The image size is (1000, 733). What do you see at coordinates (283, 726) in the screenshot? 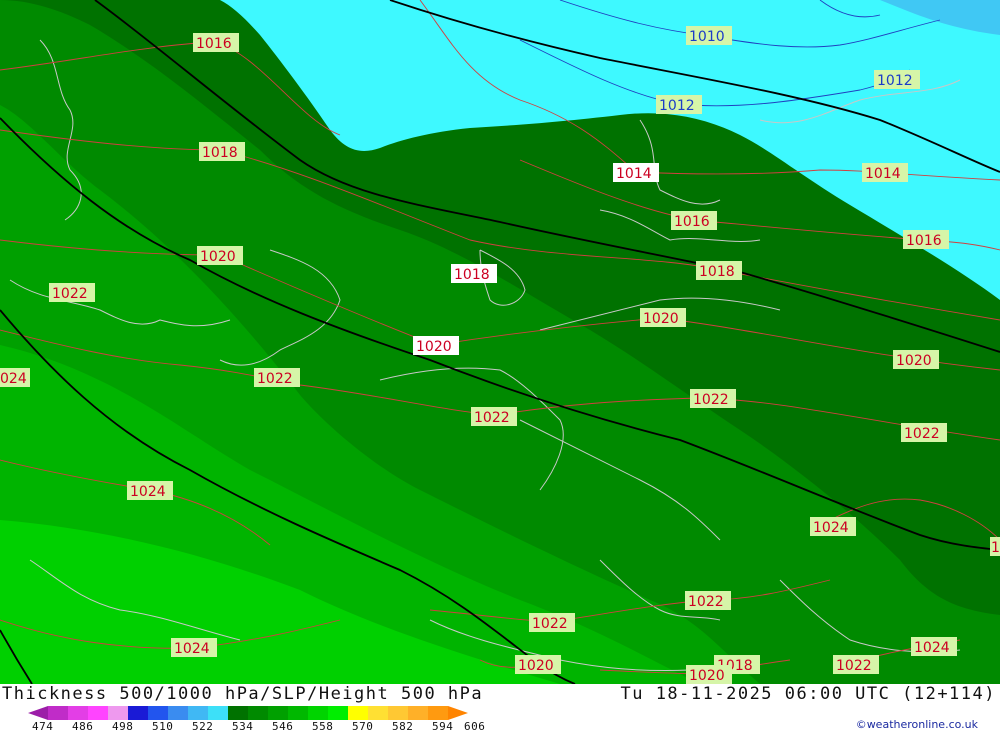
I see `color-scale-tick-label: 546` at bounding box center [283, 726].